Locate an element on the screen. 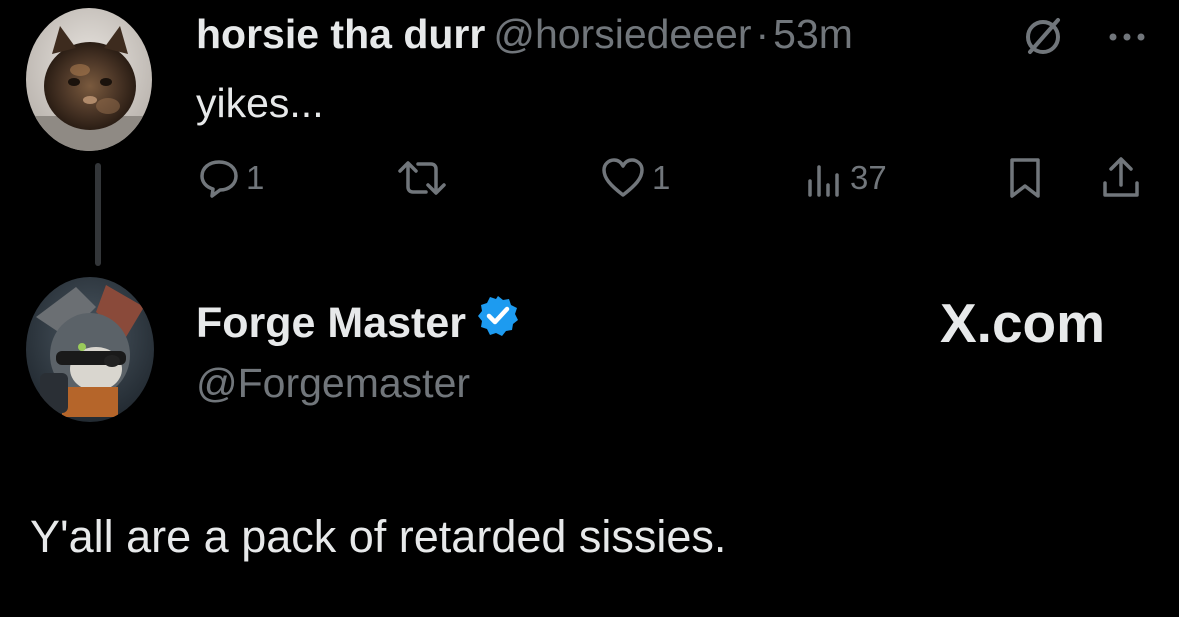  x-com-brand: X.com is located at coordinates (1022, 323).